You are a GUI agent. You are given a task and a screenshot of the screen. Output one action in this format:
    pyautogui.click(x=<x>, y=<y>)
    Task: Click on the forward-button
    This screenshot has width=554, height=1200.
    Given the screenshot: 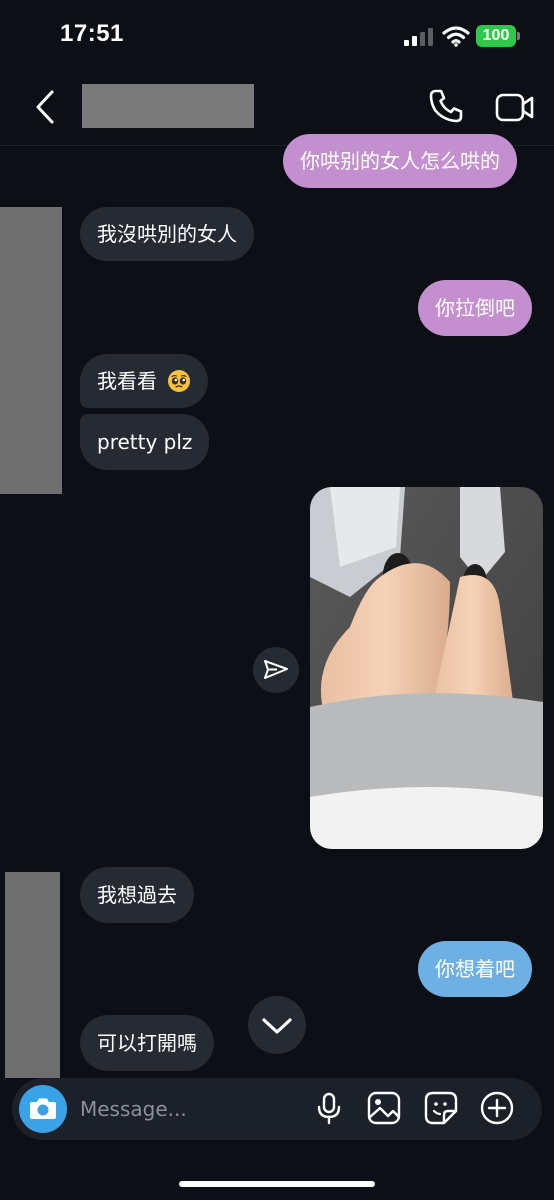 What is the action you would take?
    pyautogui.click(x=276, y=670)
    